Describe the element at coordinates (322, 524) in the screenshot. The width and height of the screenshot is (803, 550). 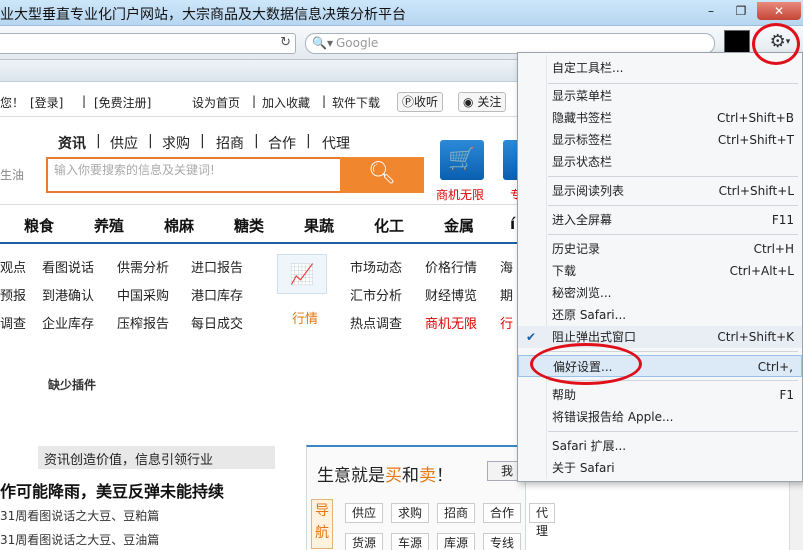
I see `guide-label: 导航` at that location.